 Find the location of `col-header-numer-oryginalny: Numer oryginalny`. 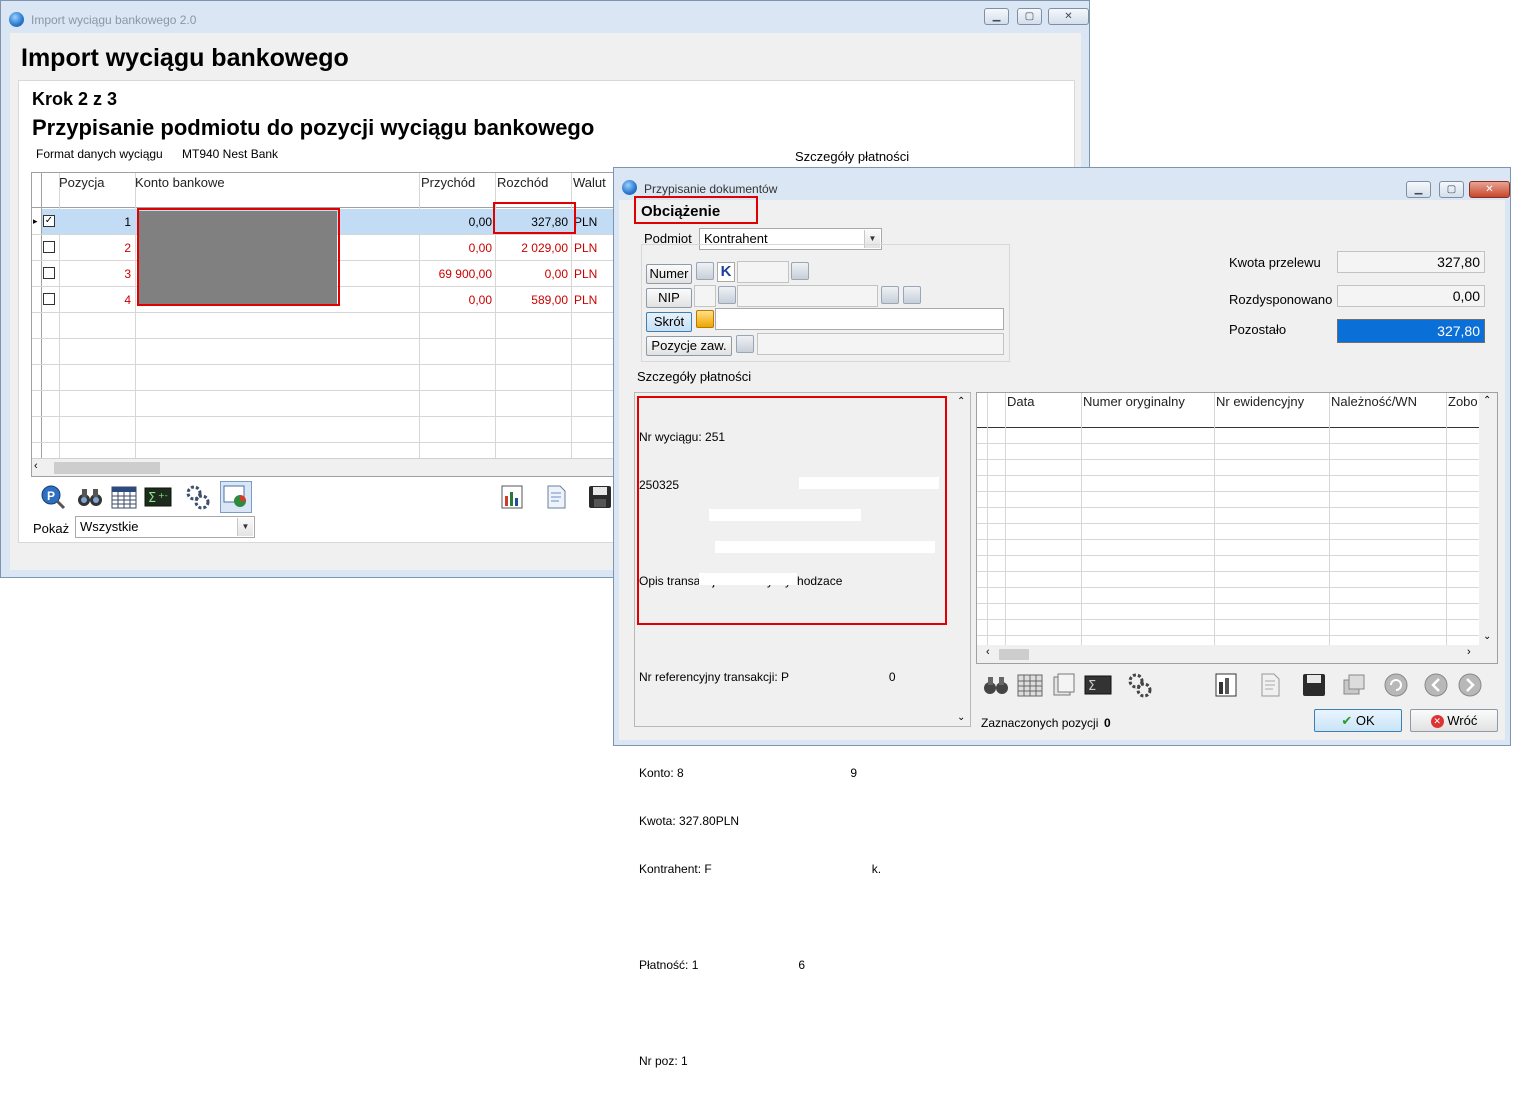

col-header-numer-oryginalny: Numer oryginalny is located at coordinates (1134, 401).